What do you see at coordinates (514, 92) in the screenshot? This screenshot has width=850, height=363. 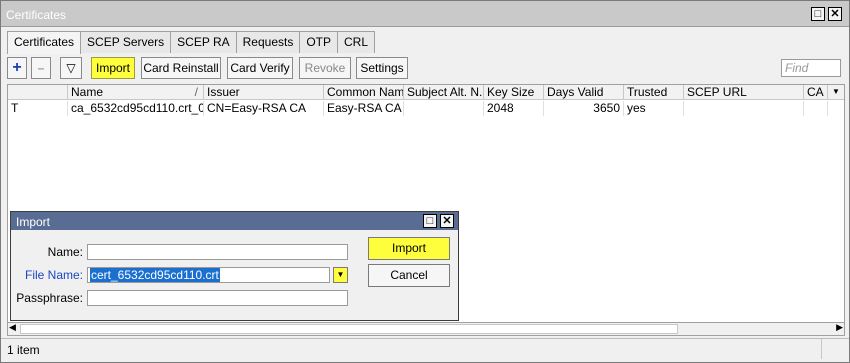 I see `column-key-size: Key Size` at bounding box center [514, 92].